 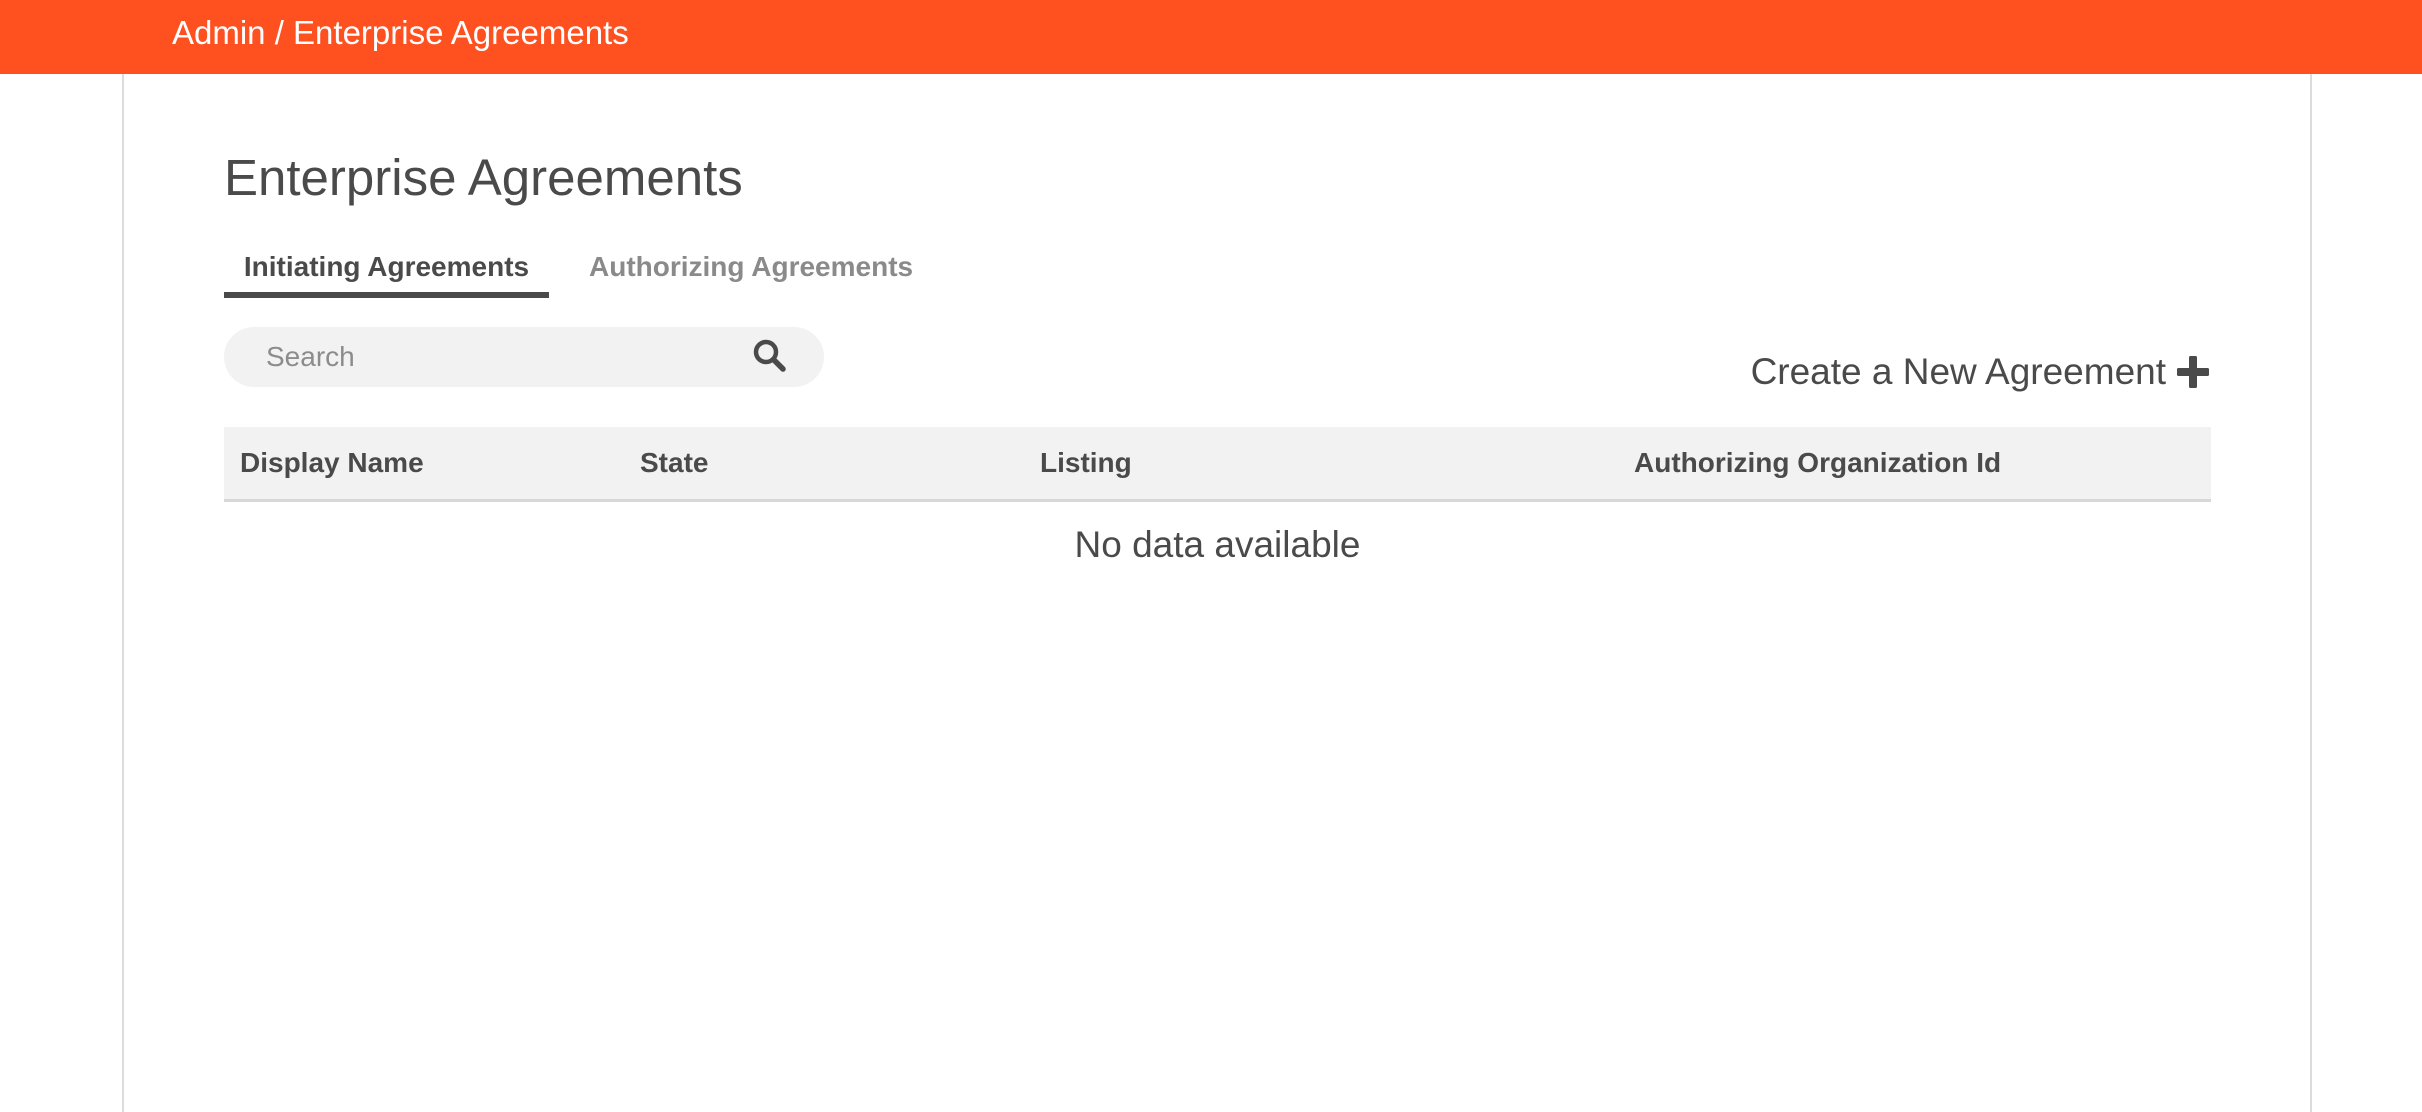 What do you see at coordinates (496, 357) in the screenshot?
I see `search-input` at bounding box center [496, 357].